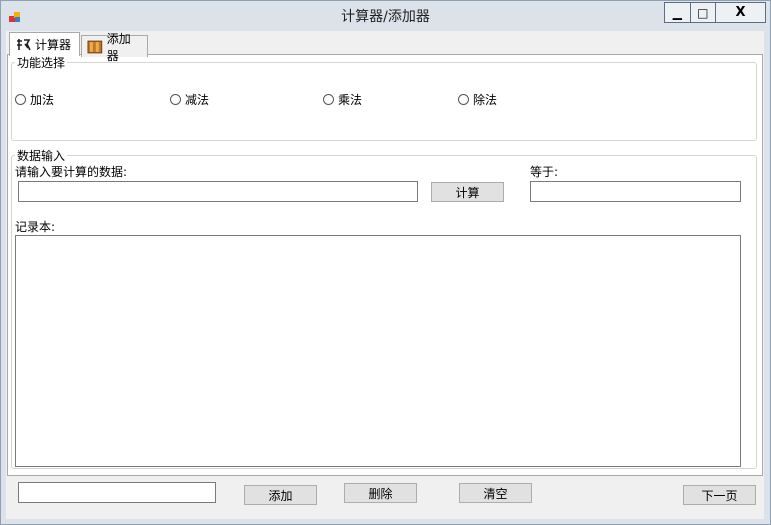 The width and height of the screenshot is (771, 525). I want to click on add-button: 添加, so click(280, 495).